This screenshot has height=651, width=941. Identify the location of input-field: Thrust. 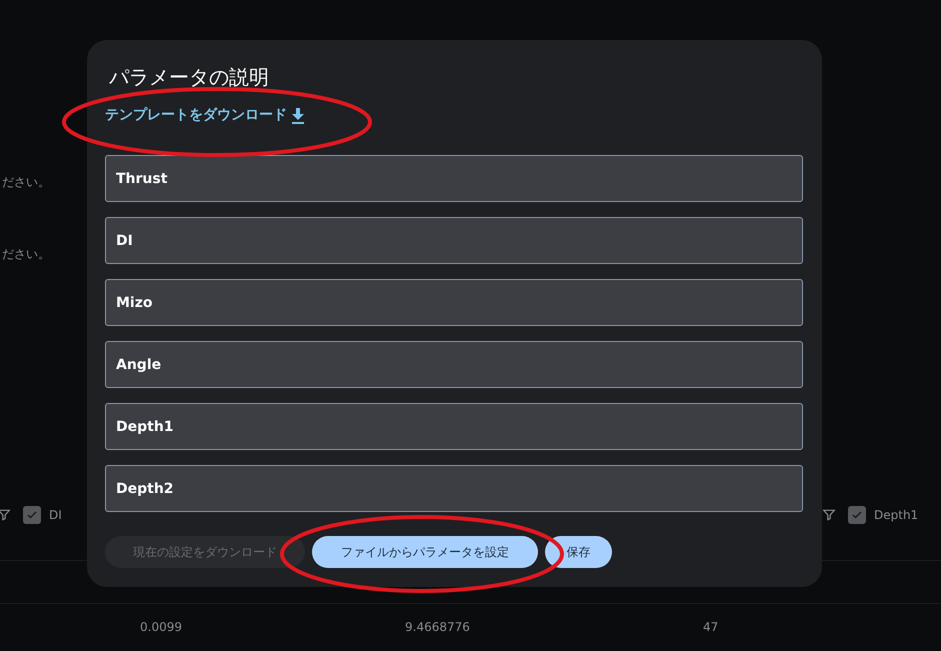
(454, 178).